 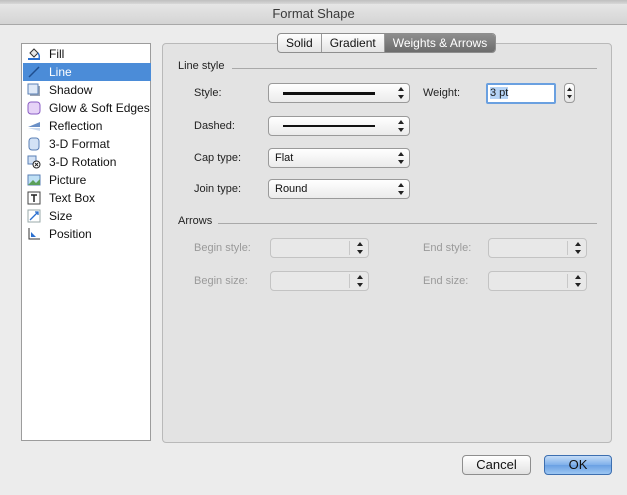 I want to click on join-type-label: Join type:, so click(x=218, y=189).